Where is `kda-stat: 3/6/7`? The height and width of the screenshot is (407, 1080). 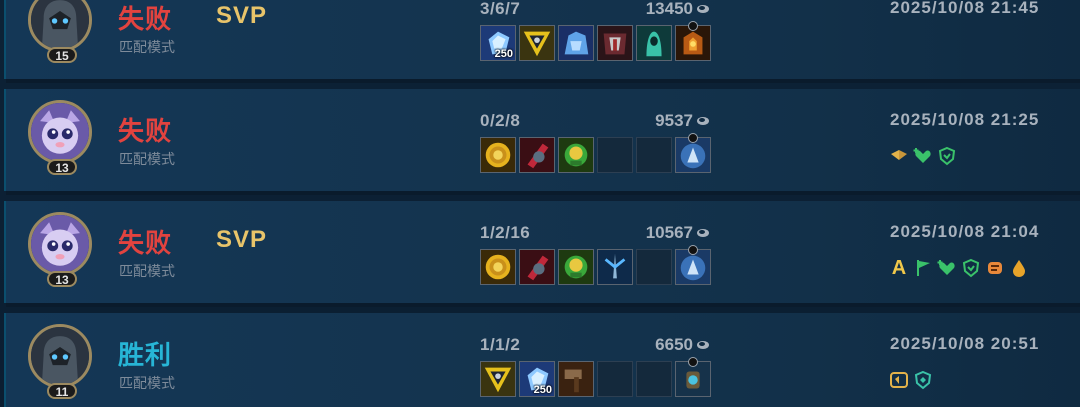 kda-stat: 3/6/7 is located at coordinates (500, 9).